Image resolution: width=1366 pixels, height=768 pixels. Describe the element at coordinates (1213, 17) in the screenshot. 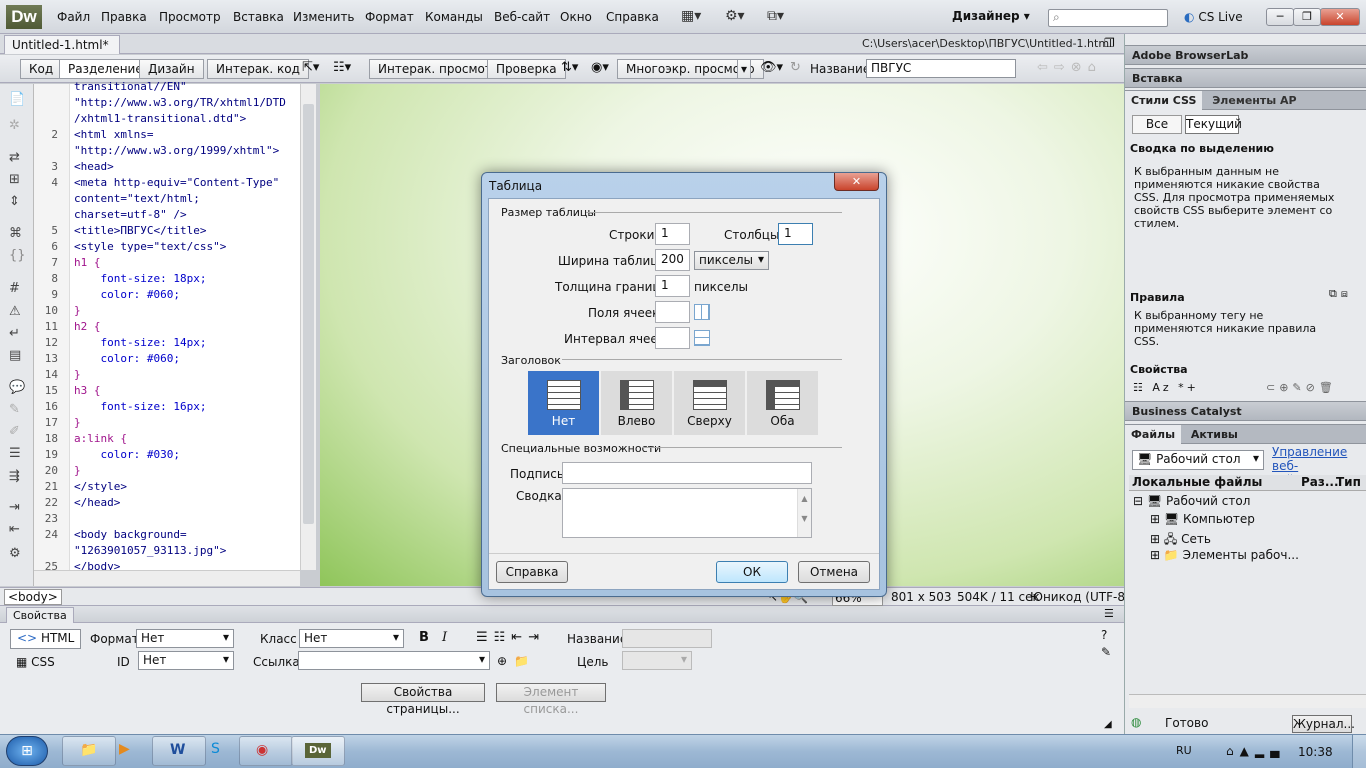

I see `cs-live: ◐ CS Live` at that location.